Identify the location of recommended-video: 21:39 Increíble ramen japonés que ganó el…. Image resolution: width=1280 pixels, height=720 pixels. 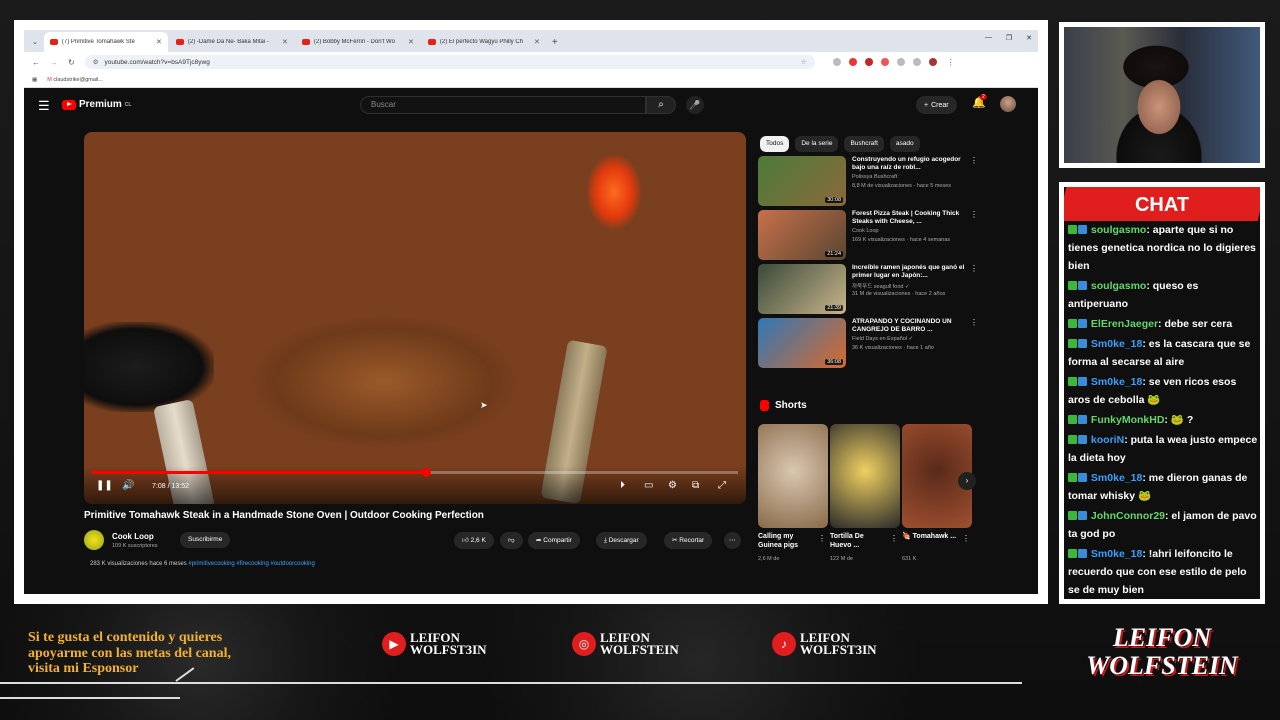
(868, 289).